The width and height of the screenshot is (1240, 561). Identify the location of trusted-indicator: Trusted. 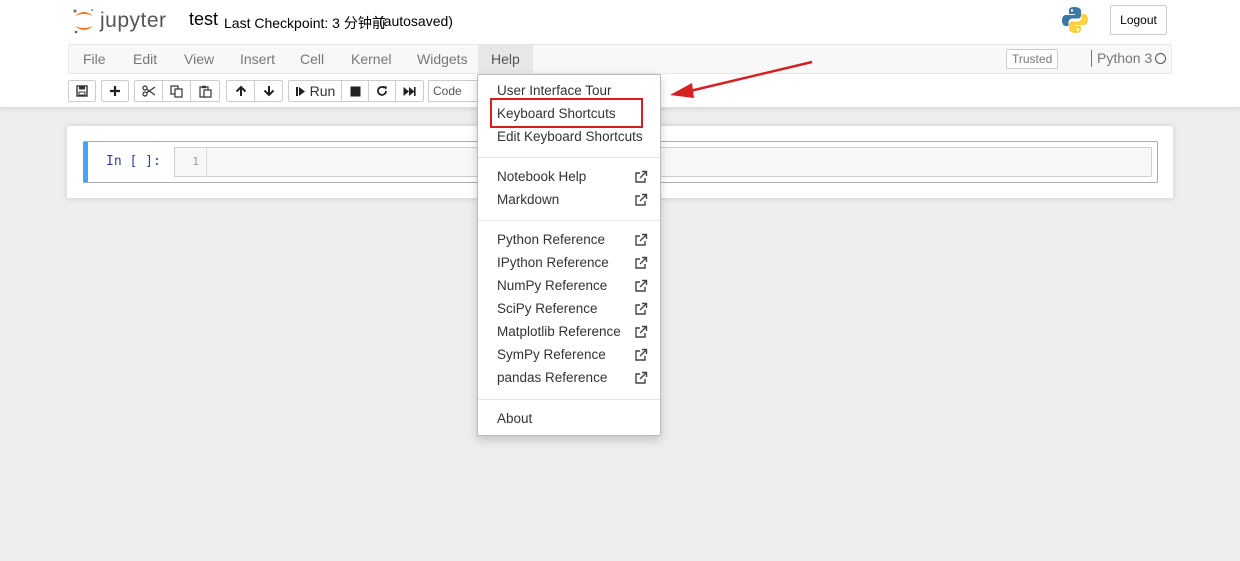
(1032, 59).